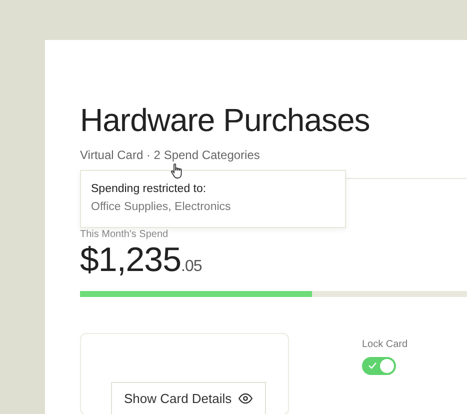  Describe the element at coordinates (149, 189) in the screenshot. I see `tooltip-heading: Spending restricted to:` at that location.